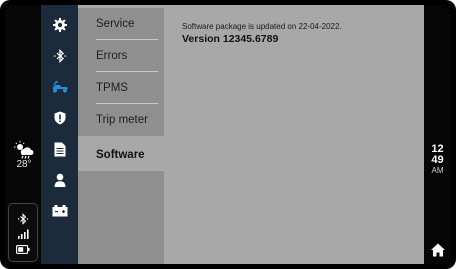  Describe the element at coordinates (59, 134) in the screenshot. I see `menu-icon-rail` at that location.